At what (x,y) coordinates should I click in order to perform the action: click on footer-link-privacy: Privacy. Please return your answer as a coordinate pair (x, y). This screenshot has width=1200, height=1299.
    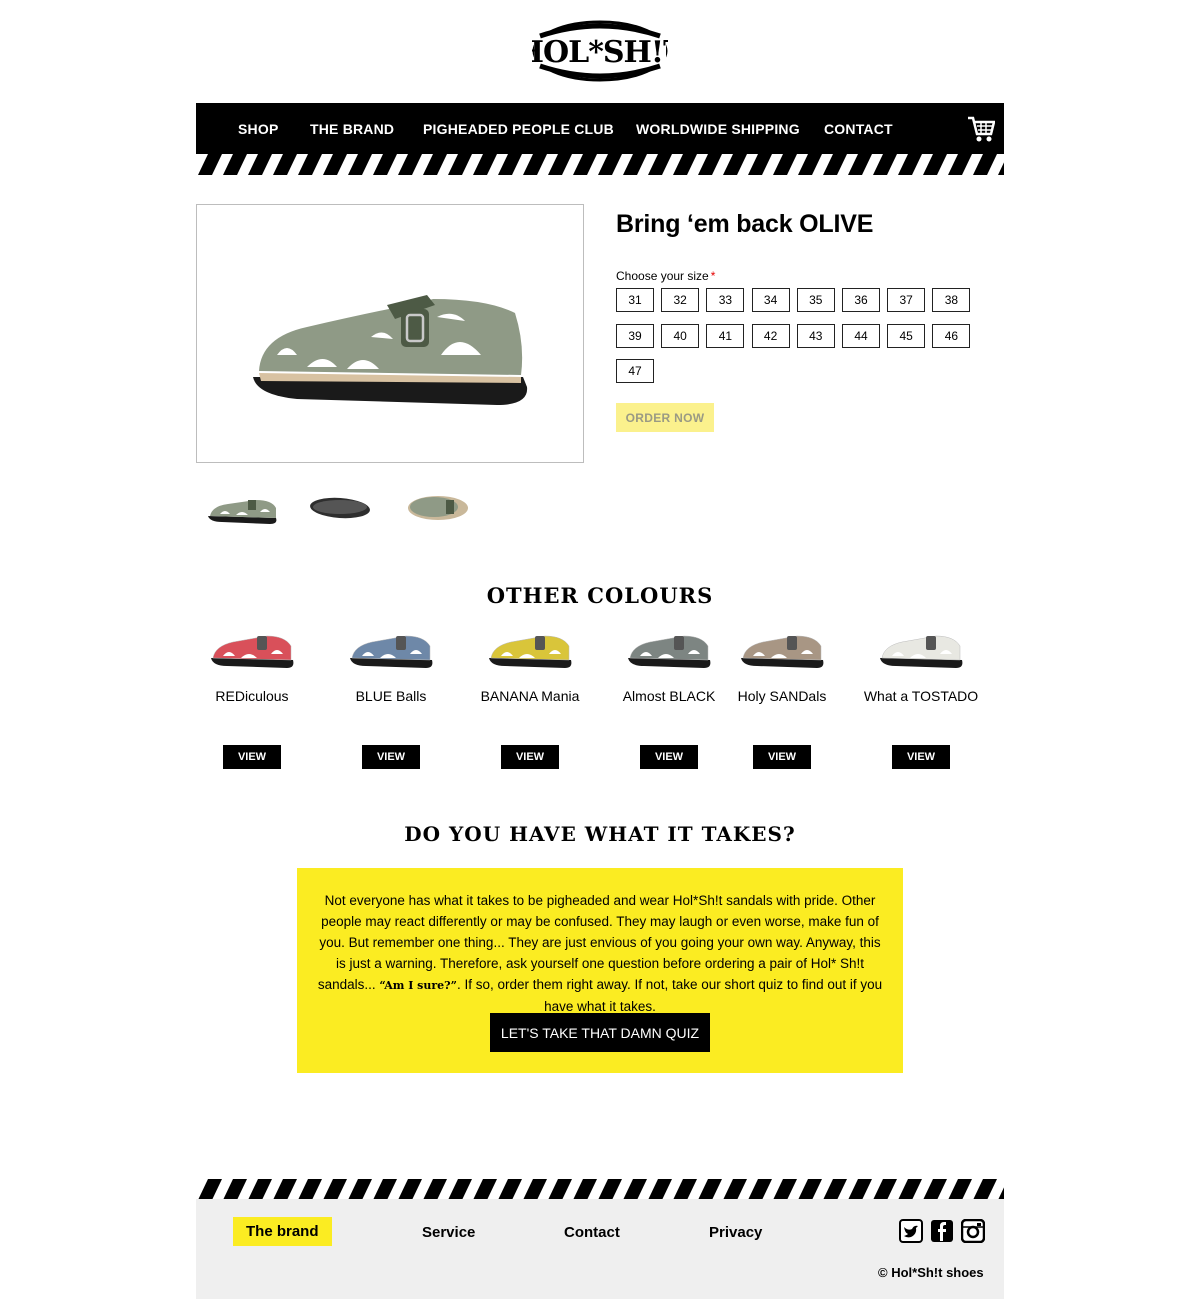
    Looking at the image, I should click on (735, 1232).